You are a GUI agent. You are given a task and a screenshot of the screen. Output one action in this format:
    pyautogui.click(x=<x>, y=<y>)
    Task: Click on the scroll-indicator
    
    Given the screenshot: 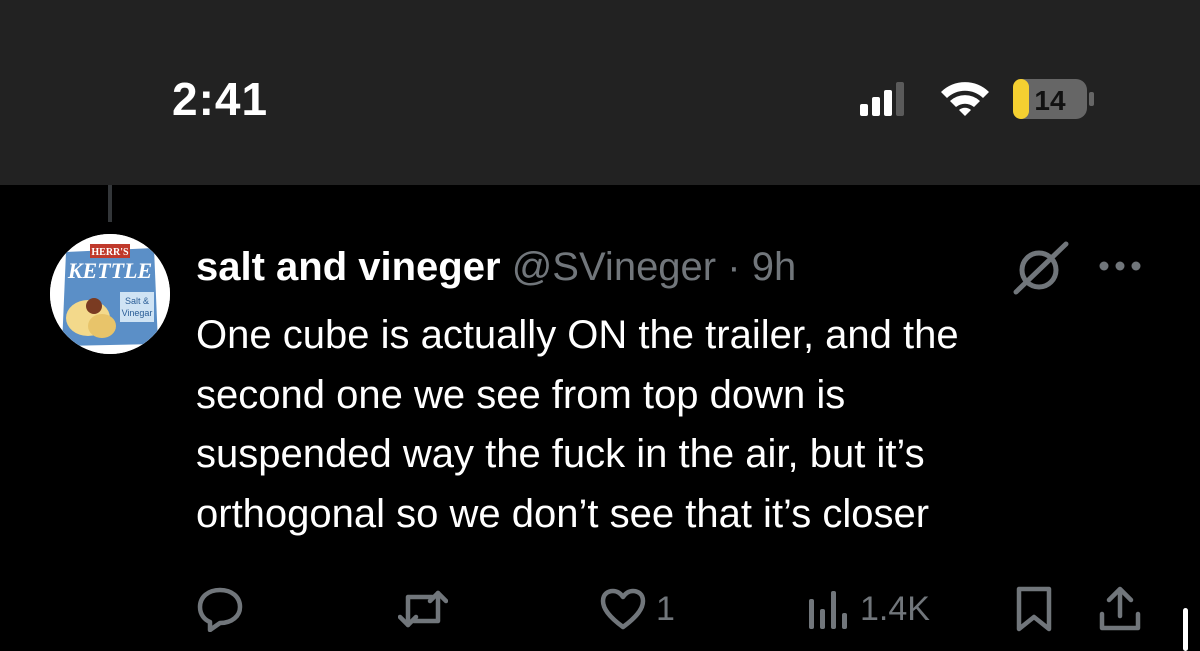 What is the action you would take?
    pyautogui.click(x=1185, y=629)
    